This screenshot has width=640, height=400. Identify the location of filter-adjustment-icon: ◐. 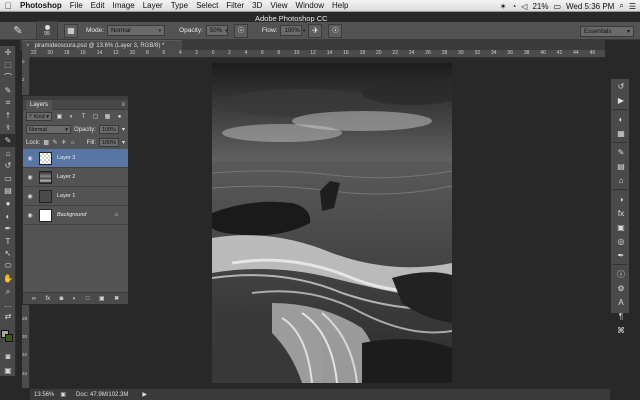
(71, 116).